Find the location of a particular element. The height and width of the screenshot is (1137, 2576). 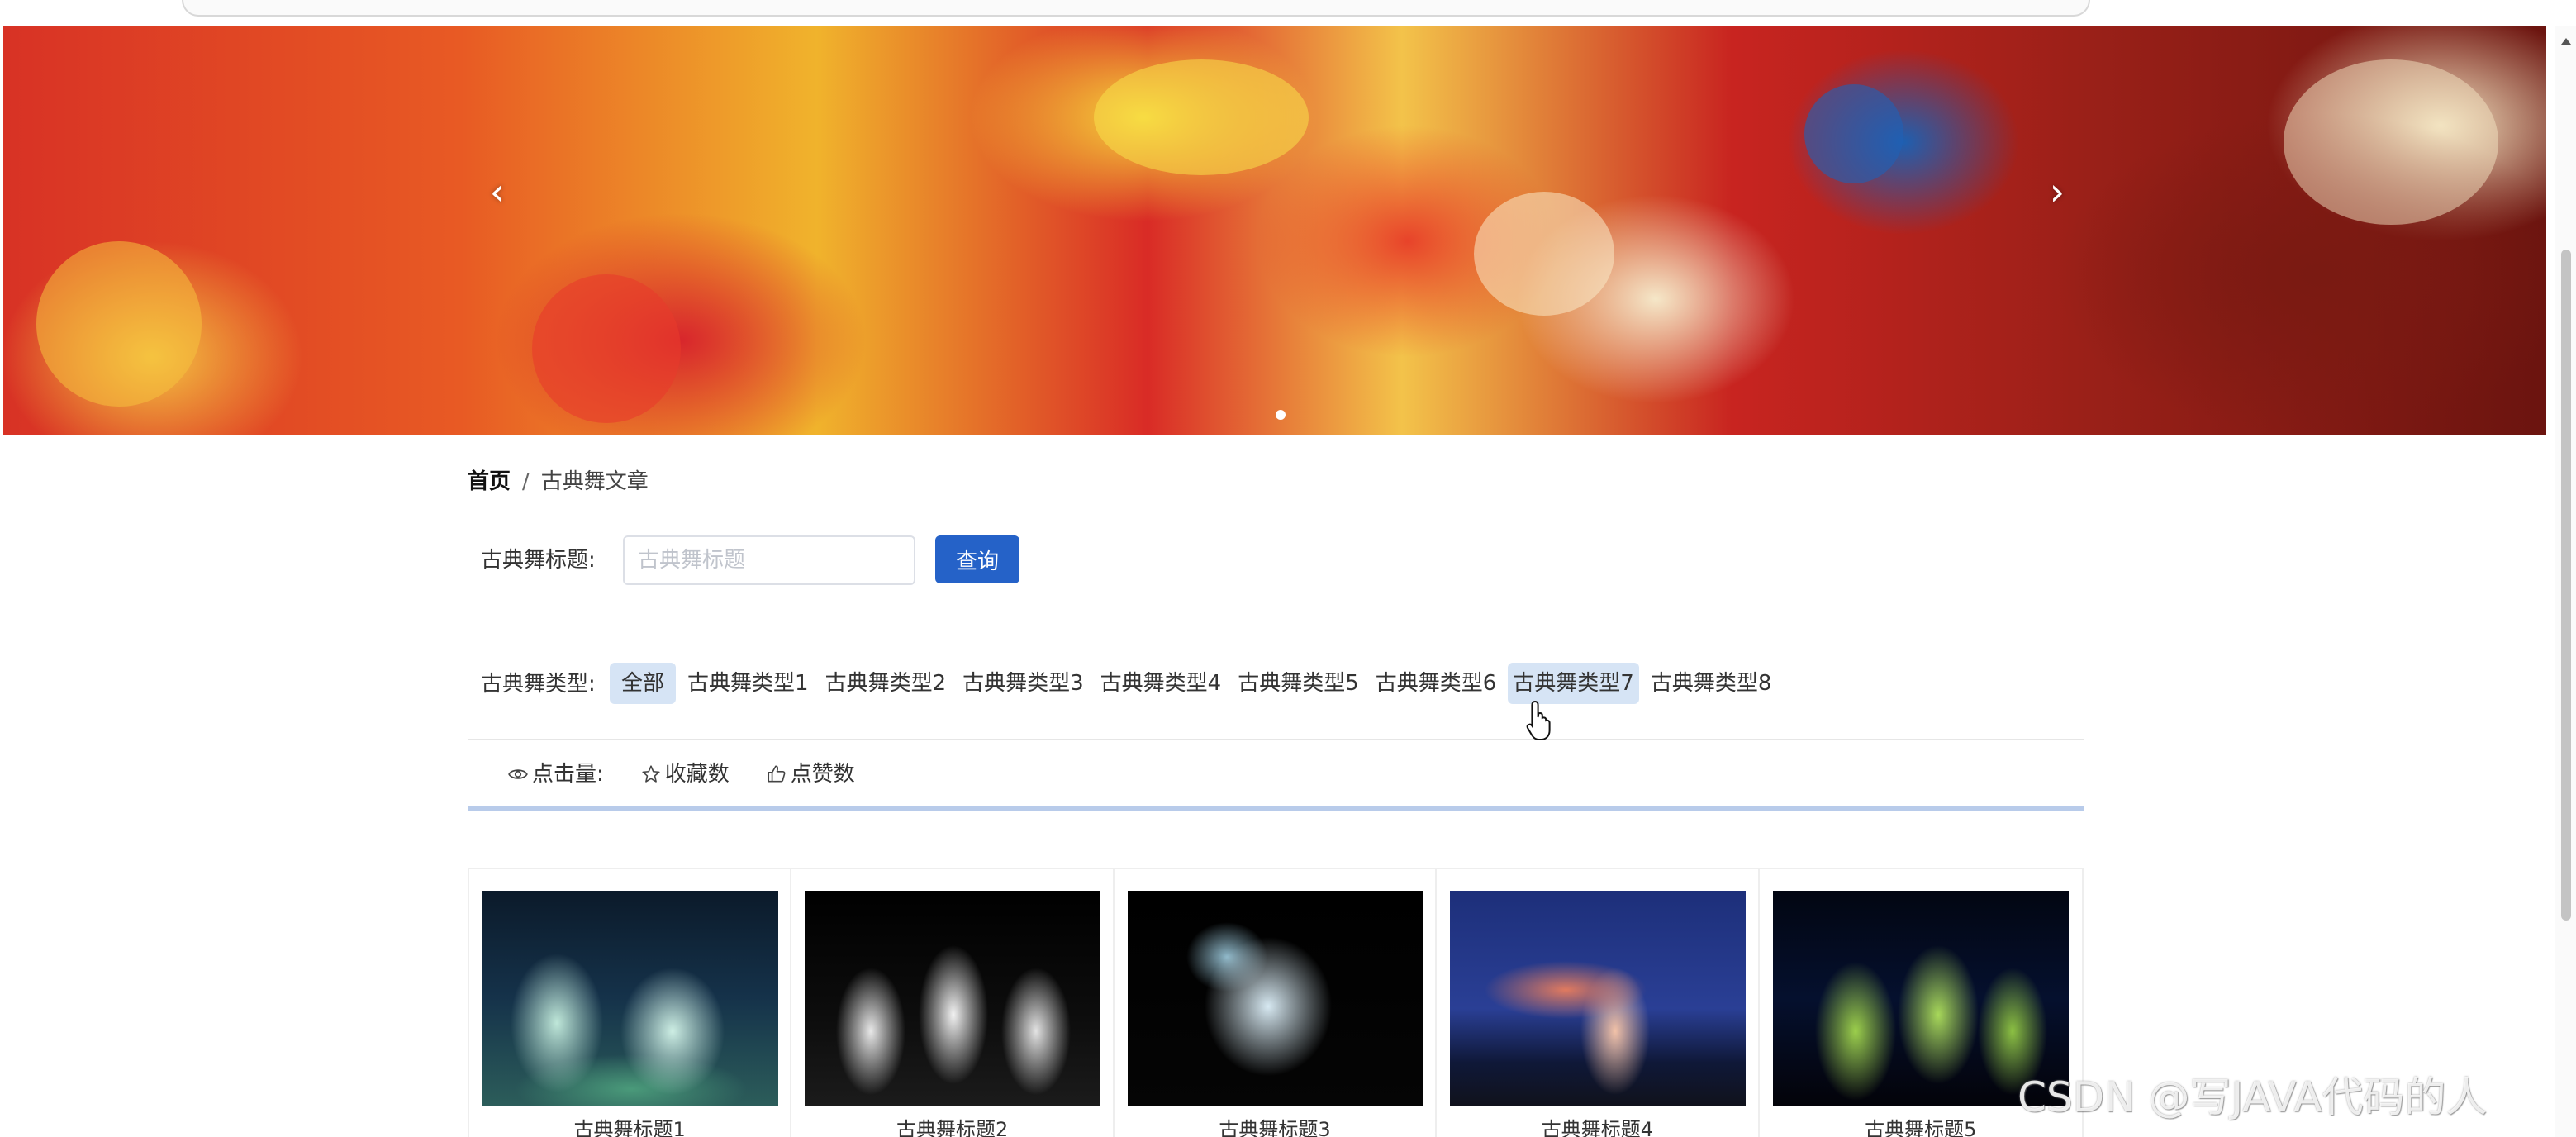

browser-top-strip is located at coordinates (1288, 13).